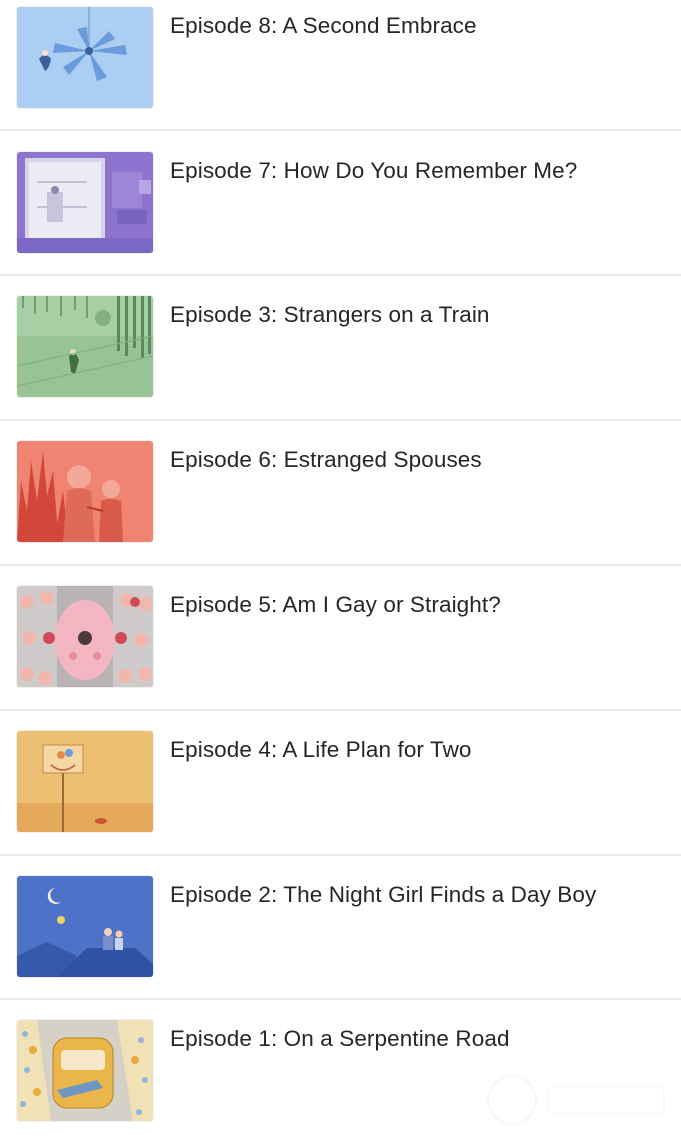 This screenshot has width=681, height=1136. What do you see at coordinates (340, 783) in the screenshot?
I see `episode-item: Episode 4: A Life Plan for Two` at bounding box center [340, 783].